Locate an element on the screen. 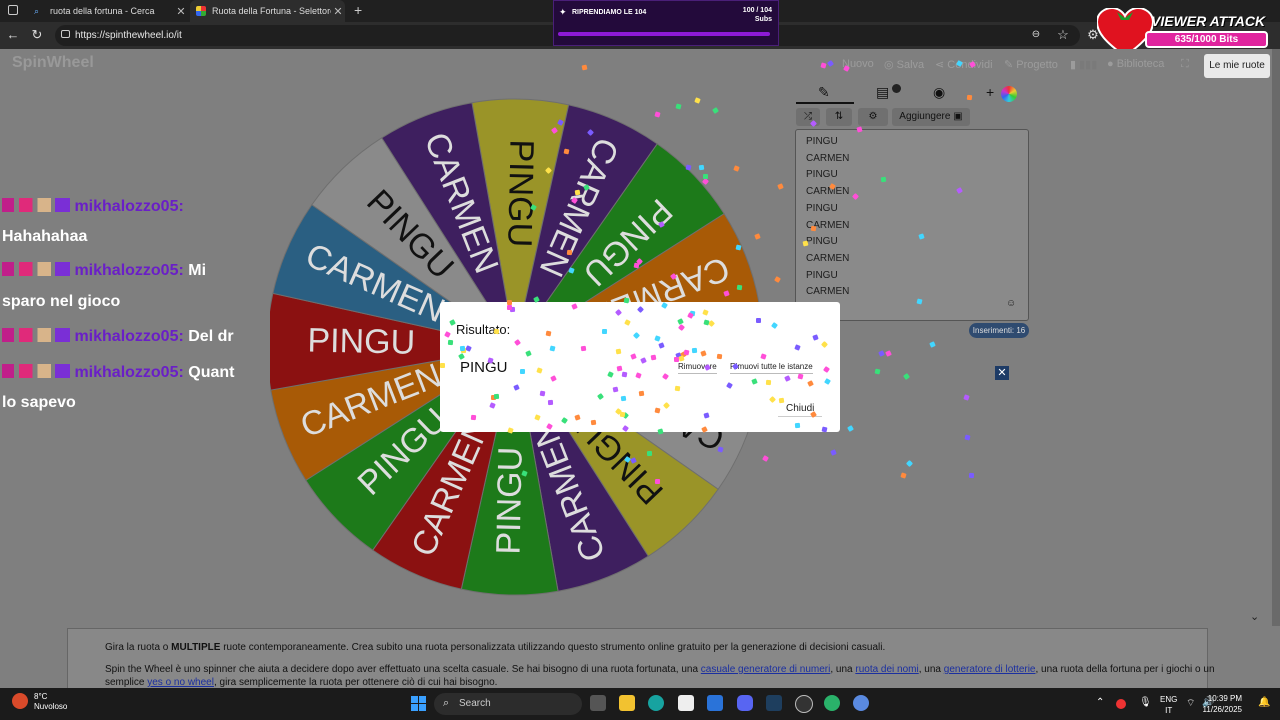 This screenshot has width=1280, height=720. favorite-star-icon: ☆ is located at coordinates (1063, 35).